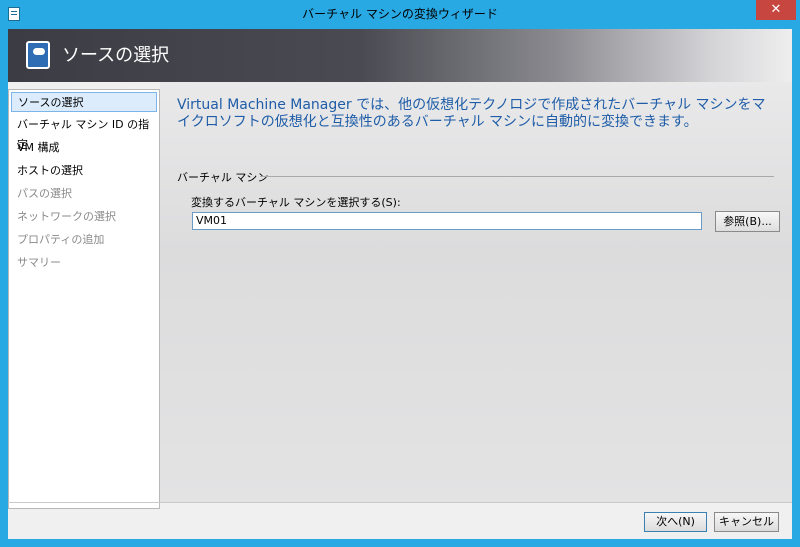 This screenshot has height=547, width=800. Describe the element at coordinates (517, 176) in the screenshot. I see `section-divider` at that location.